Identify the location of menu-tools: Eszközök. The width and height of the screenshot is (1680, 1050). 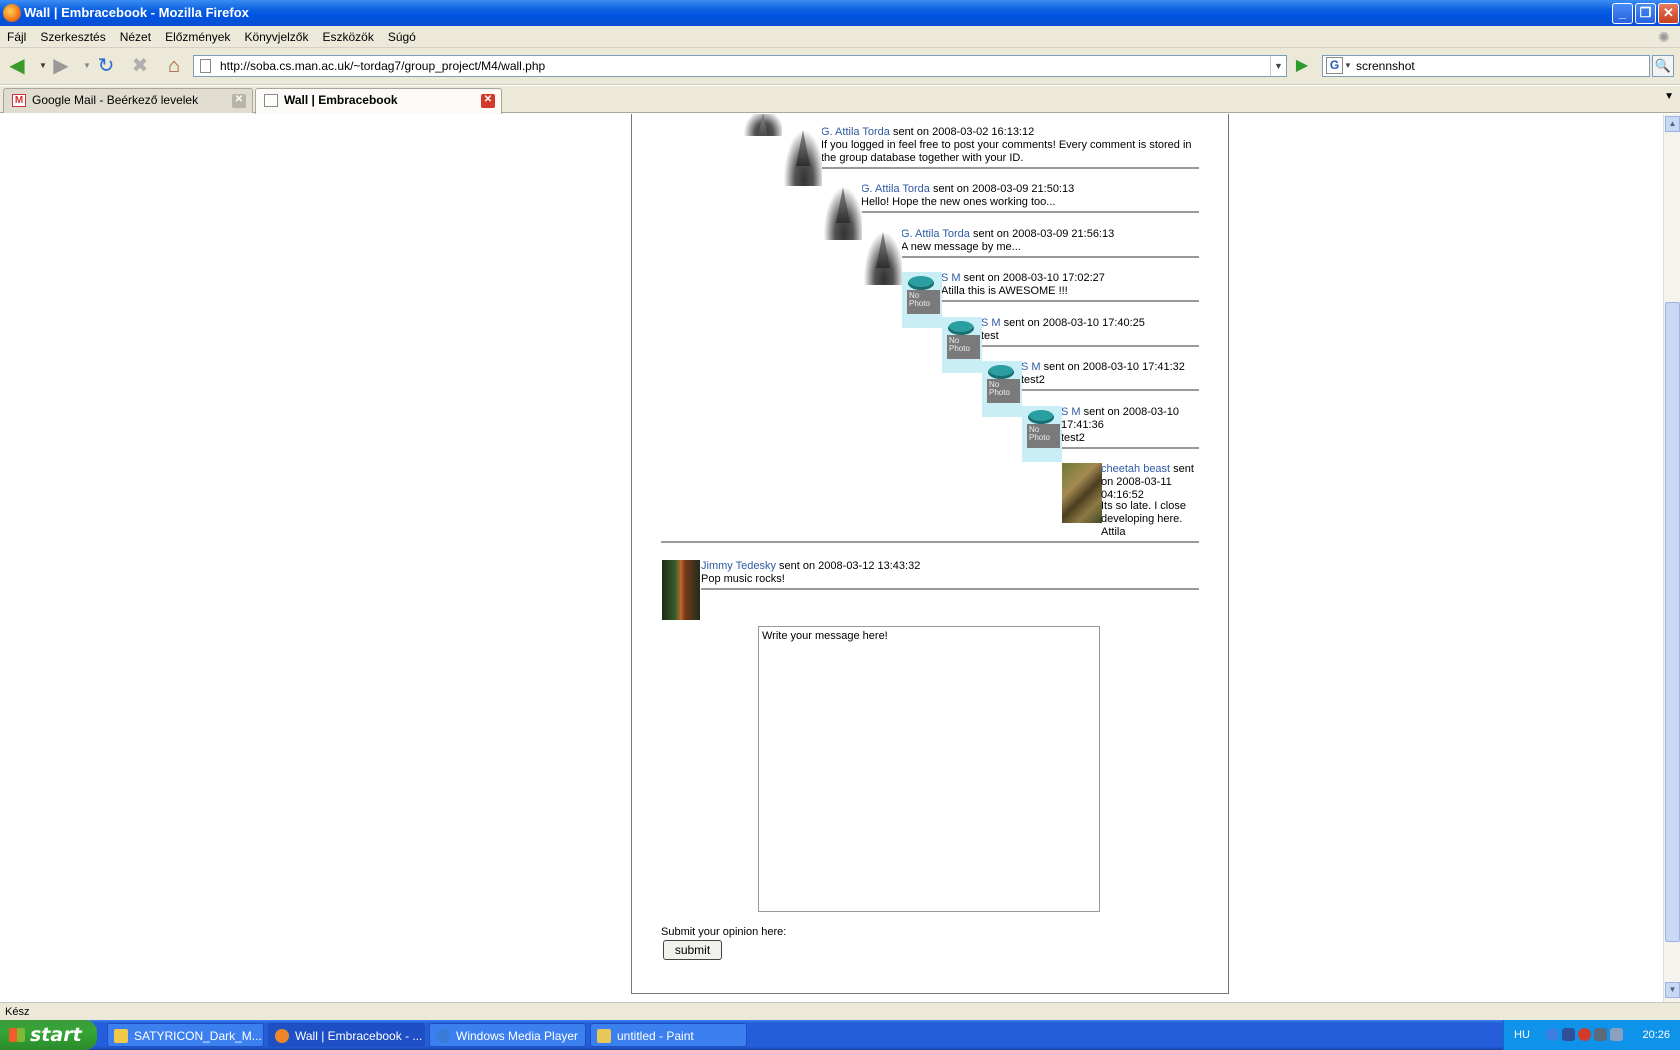
(347, 37).